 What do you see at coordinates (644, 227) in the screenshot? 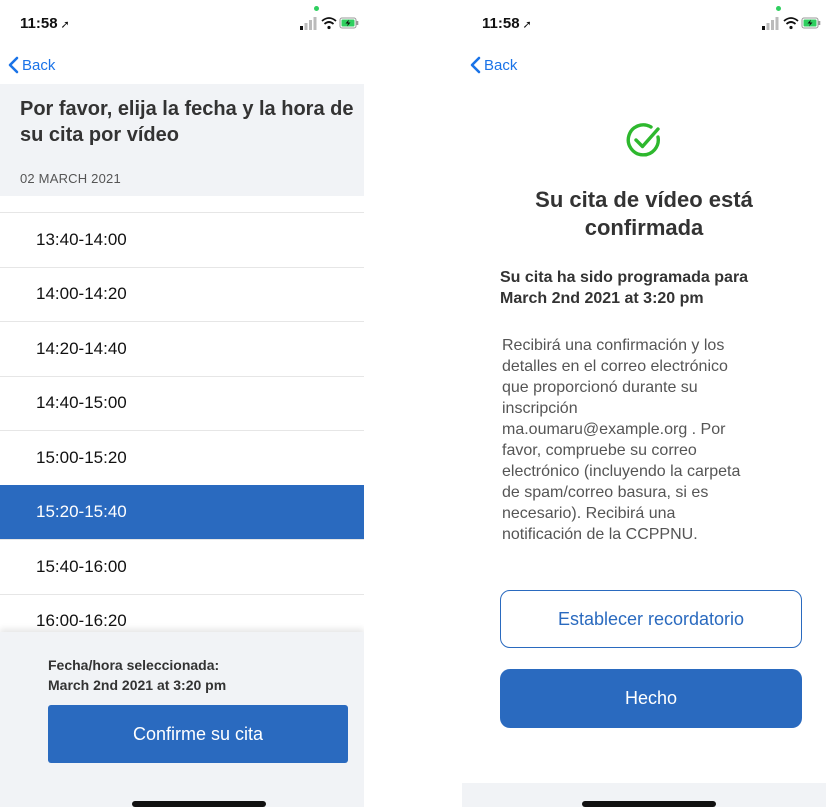
I see `confirmation-title-line2: confirmada` at bounding box center [644, 227].